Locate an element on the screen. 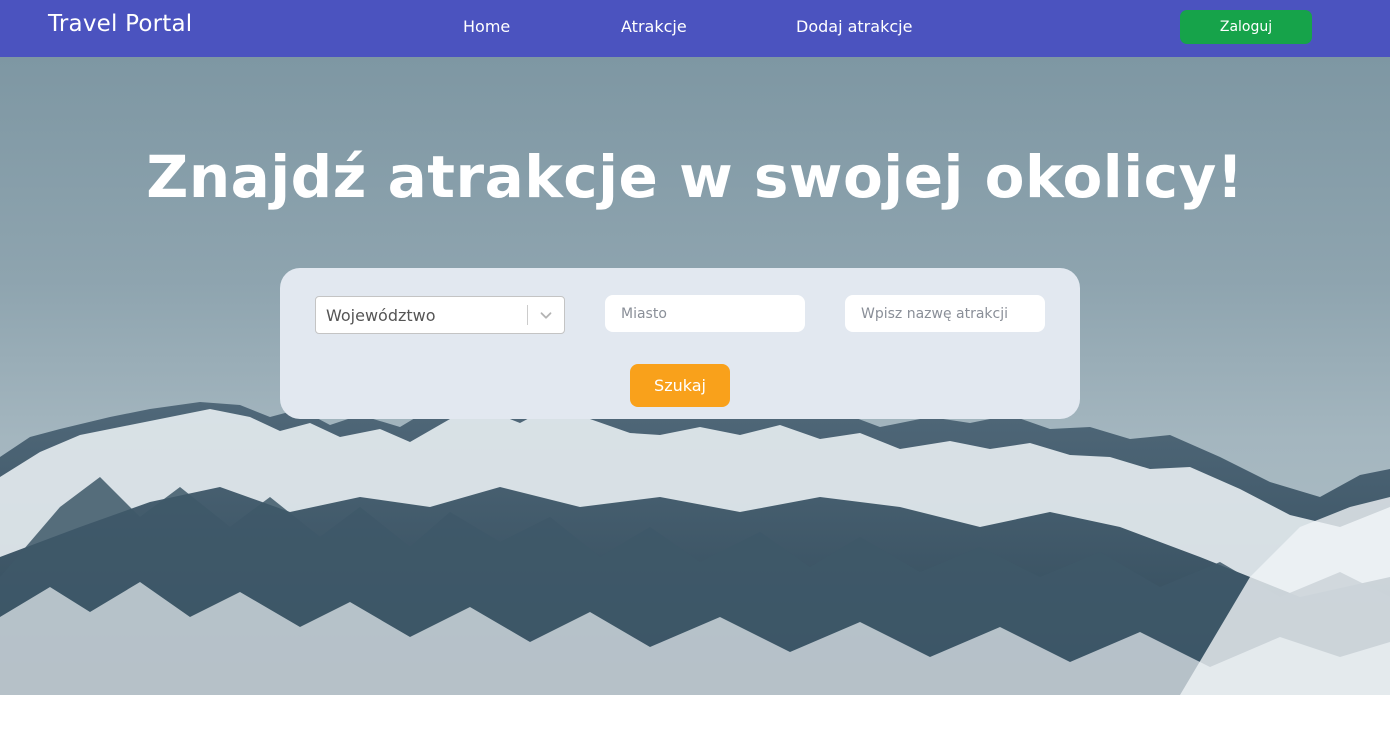 The width and height of the screenshot is (1390, 754). select-separator is located at coordinates (527, 315).